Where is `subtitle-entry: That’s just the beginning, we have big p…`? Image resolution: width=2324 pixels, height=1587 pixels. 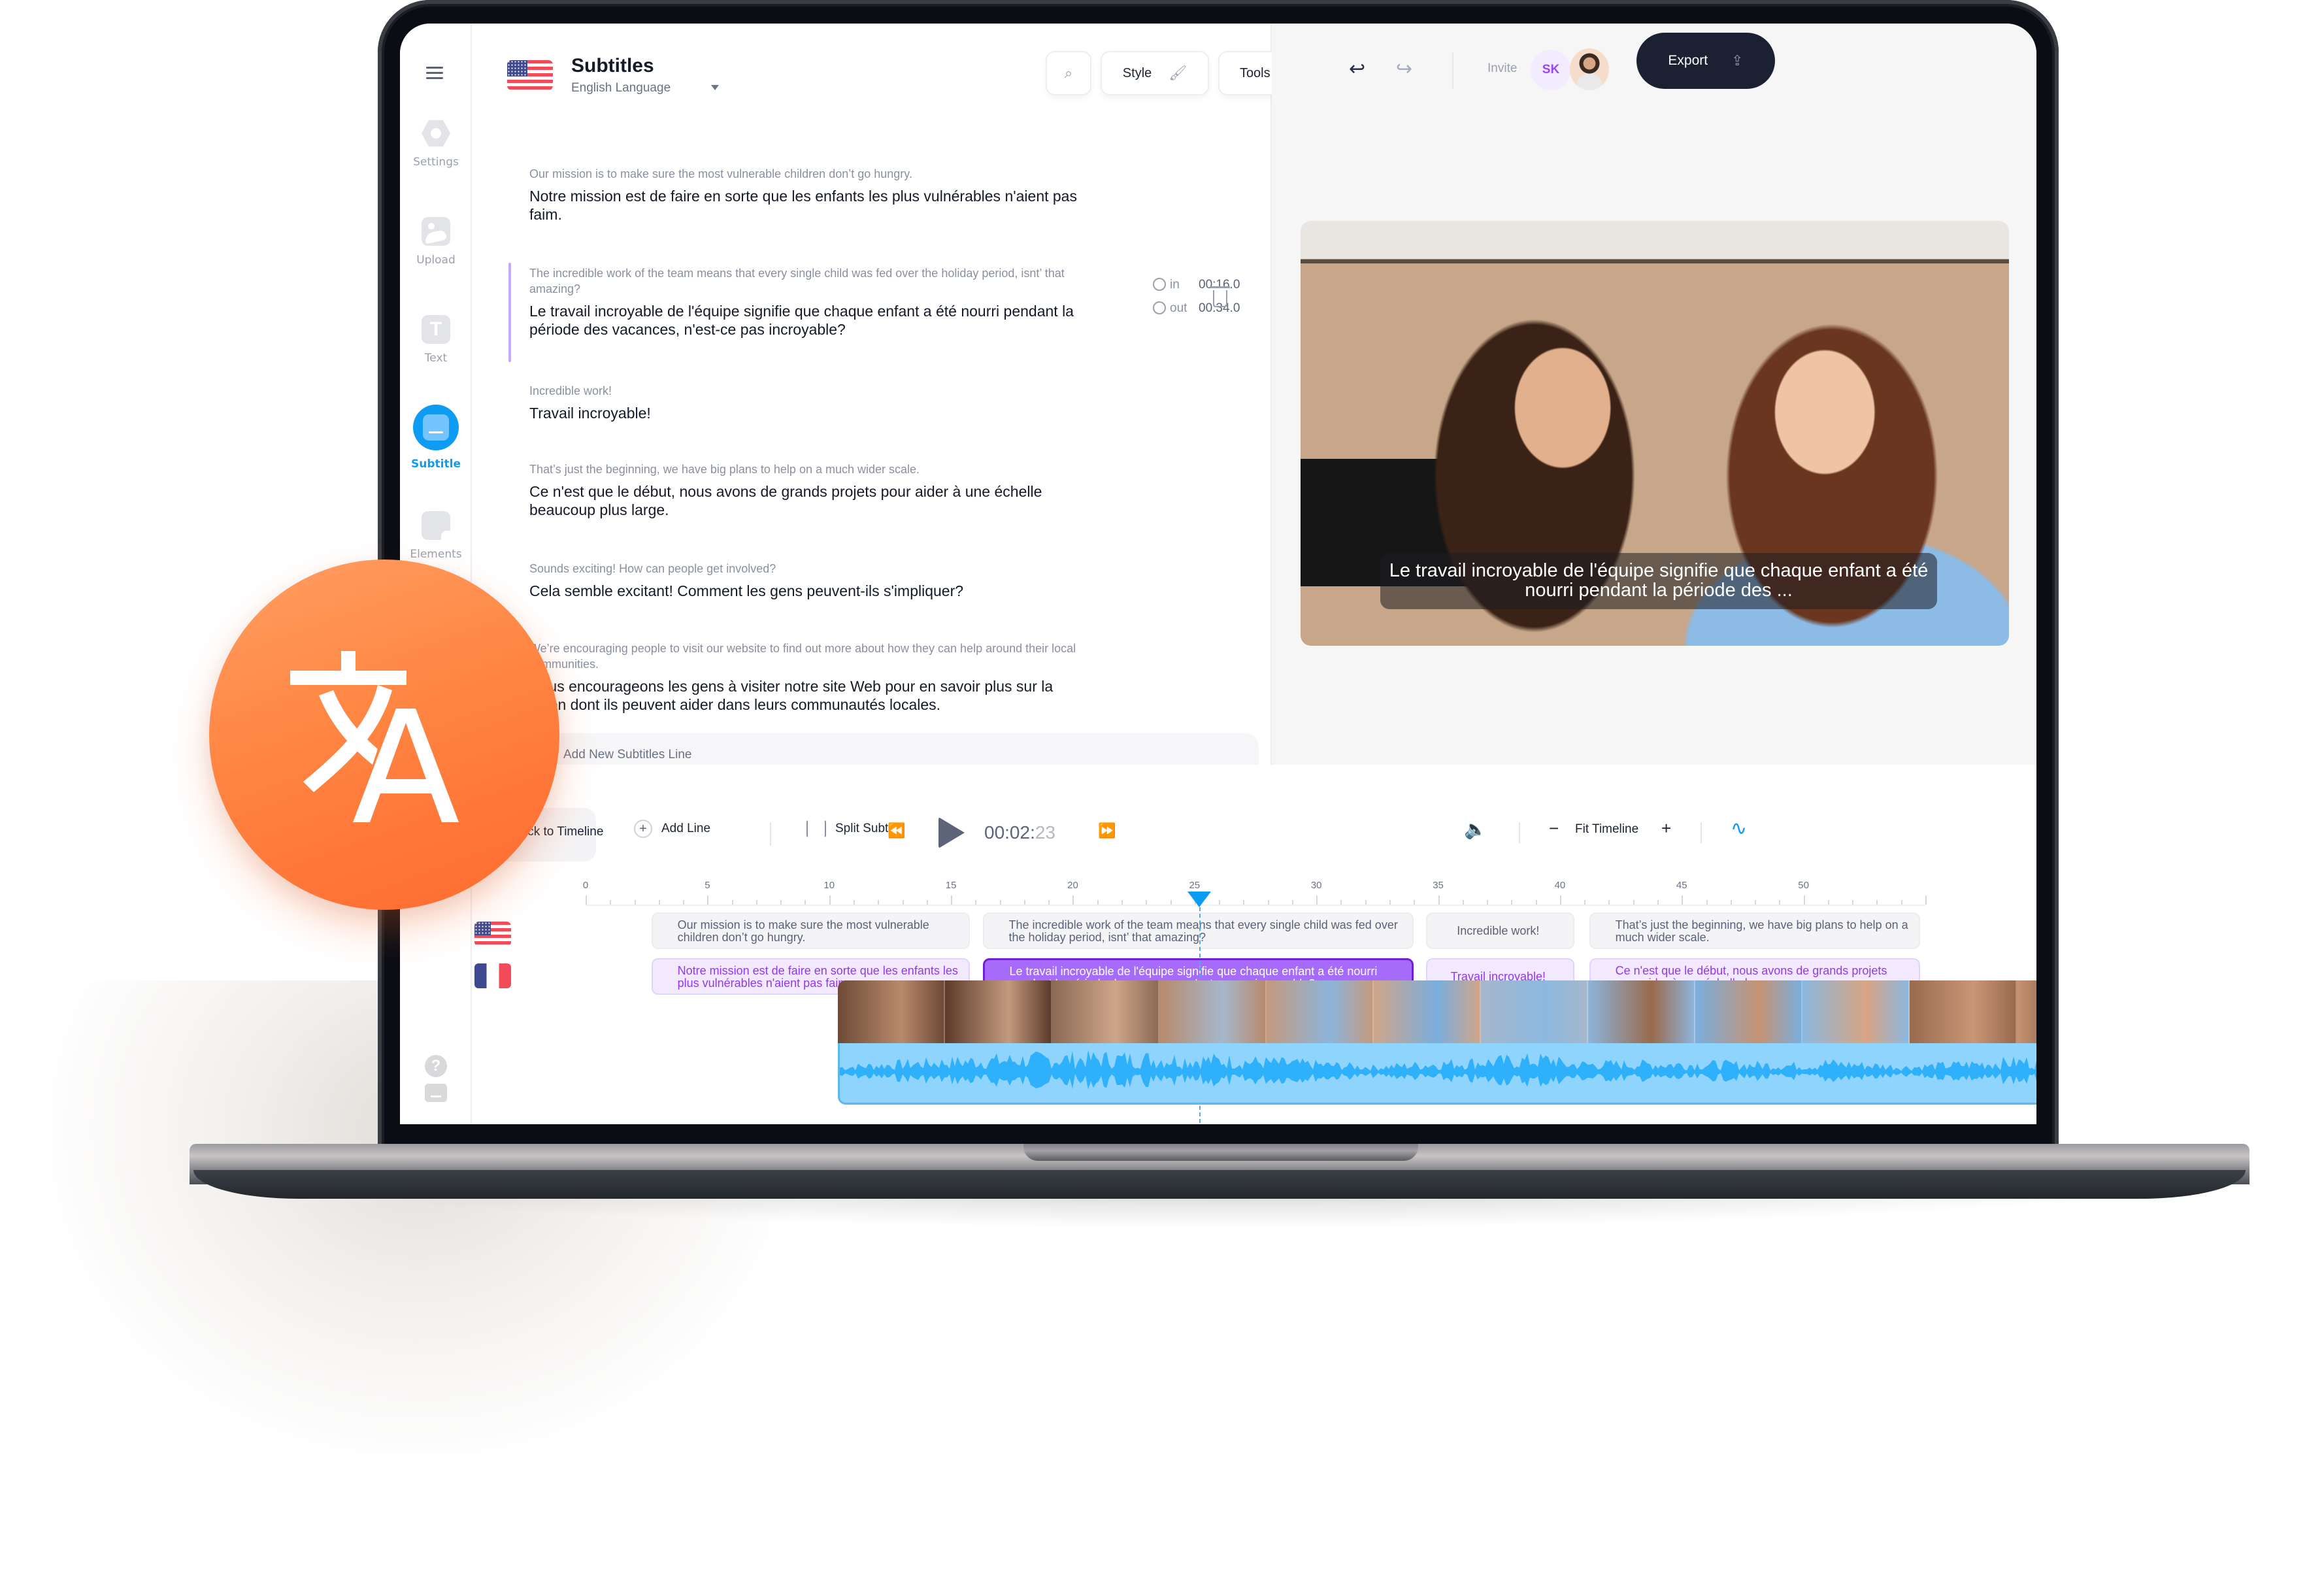 subtitle-entry: That’s just the beginning, we have big p… is located at coordinates (810, 490).